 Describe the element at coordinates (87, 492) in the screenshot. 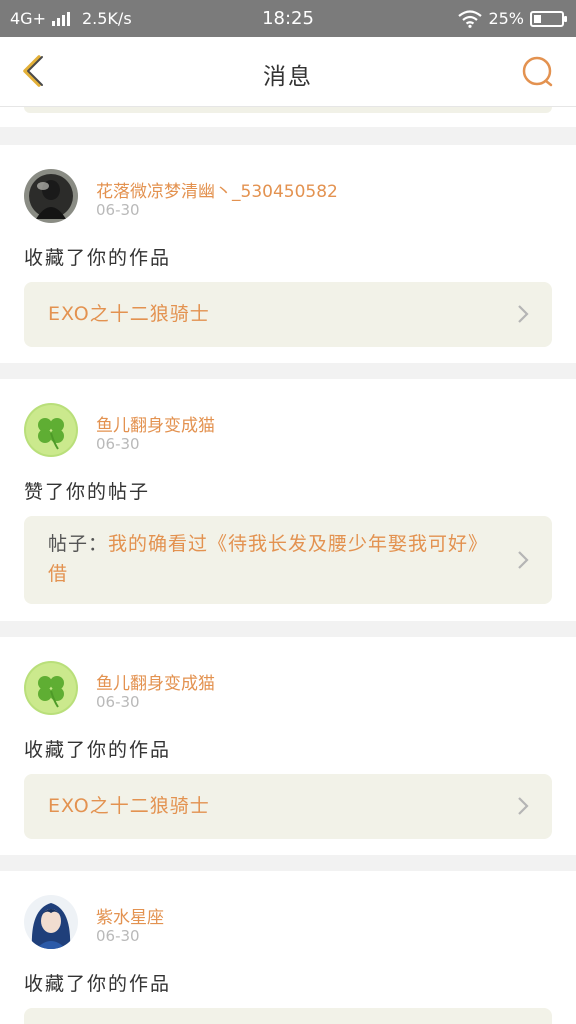

I see `action-text: 赞了你的帖子` at that location.